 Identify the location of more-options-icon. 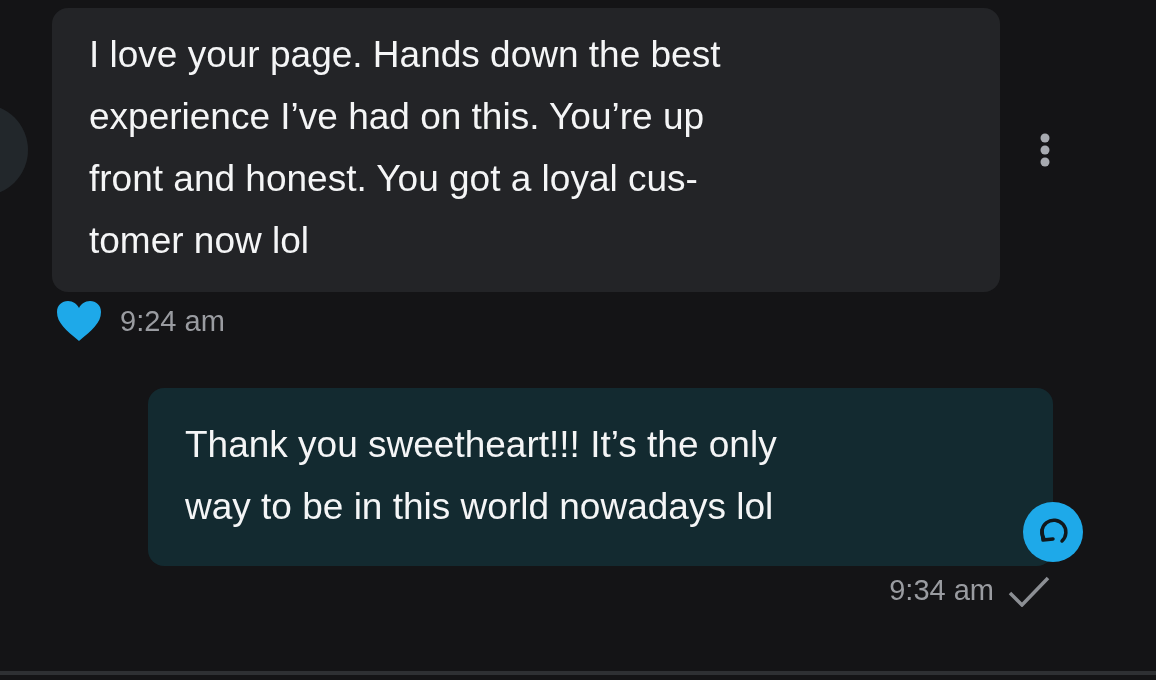
(1045, 150).